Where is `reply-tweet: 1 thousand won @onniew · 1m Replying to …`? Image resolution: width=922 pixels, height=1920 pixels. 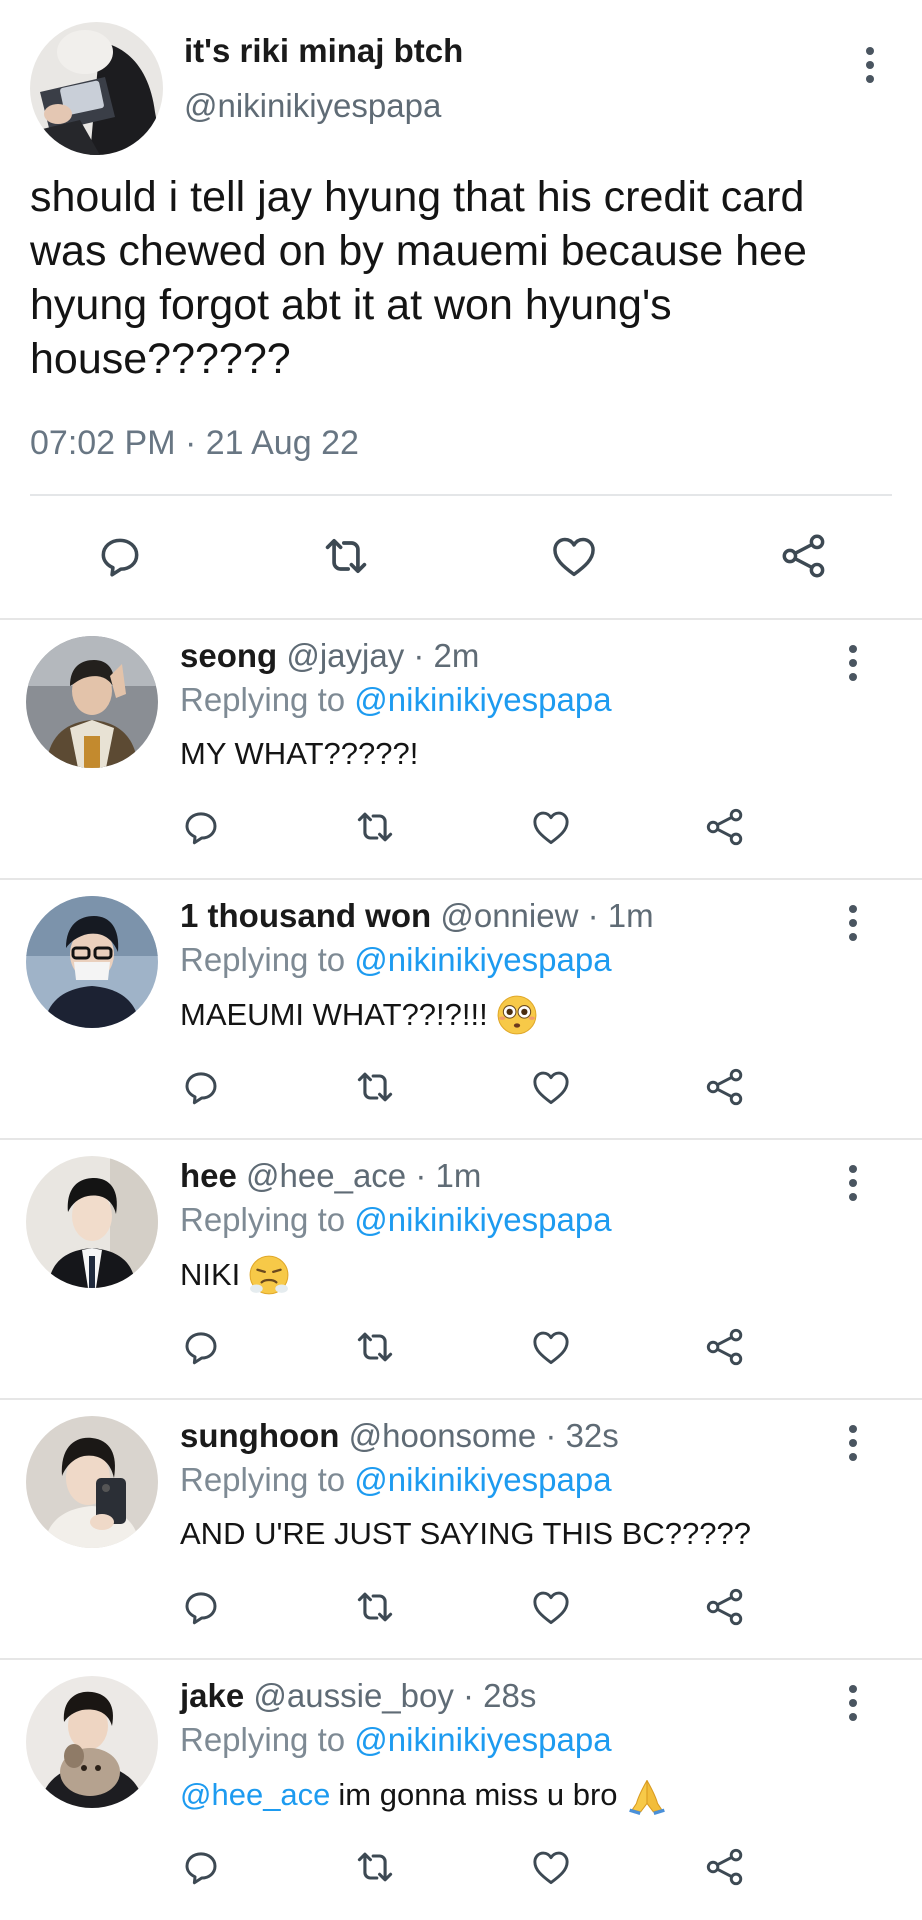 reply-tweet: 1 thousand won @onniew · 1m Replying to … is located at coordinates (461, 1010).